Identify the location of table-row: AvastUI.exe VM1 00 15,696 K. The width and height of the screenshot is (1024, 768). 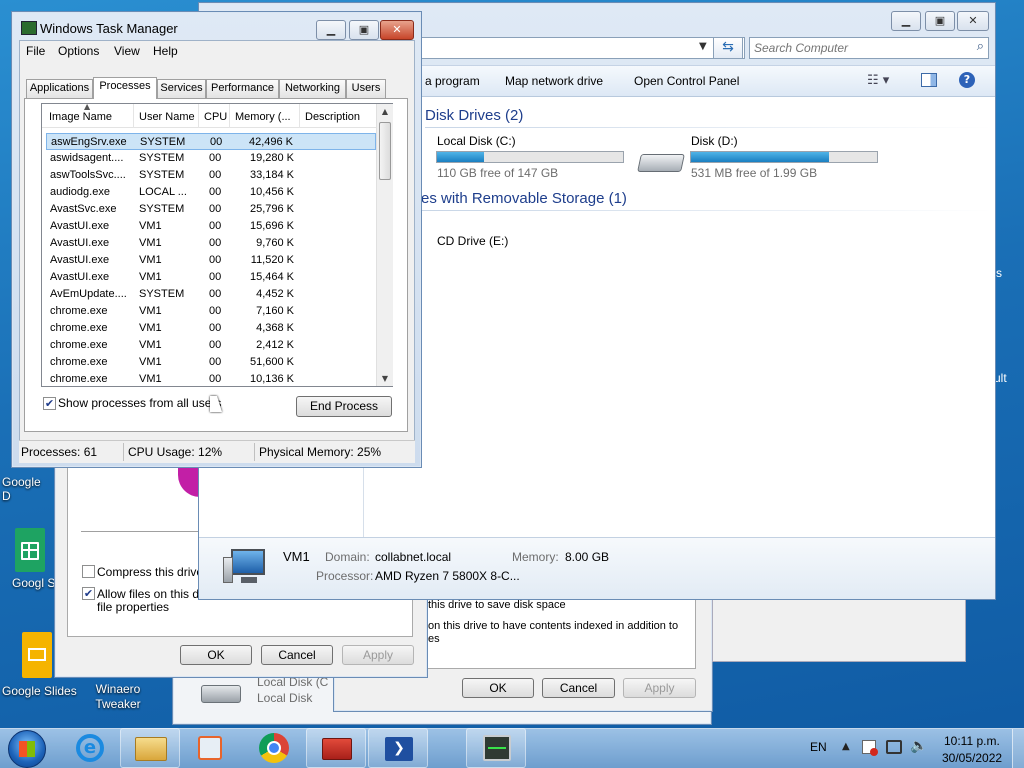
(211, 226).